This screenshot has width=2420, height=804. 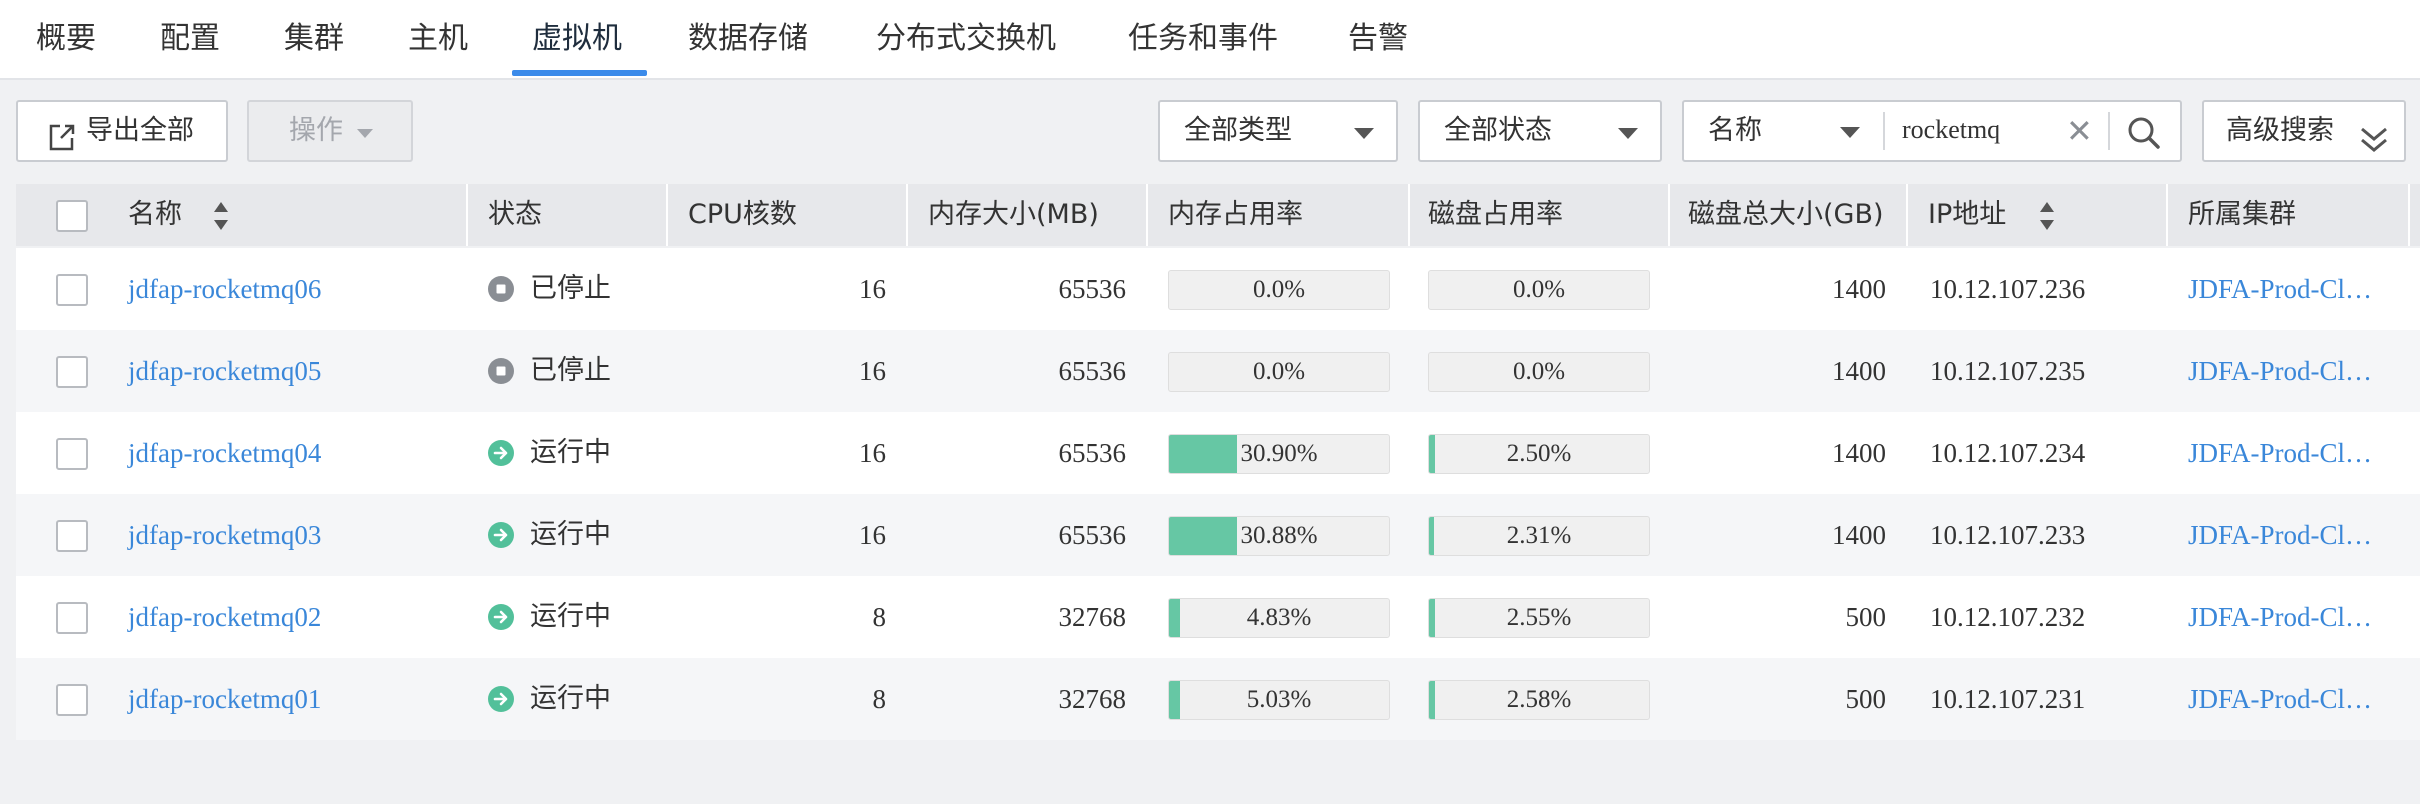 I want to click on operate-button: 操作, so click(x=330, y=131).